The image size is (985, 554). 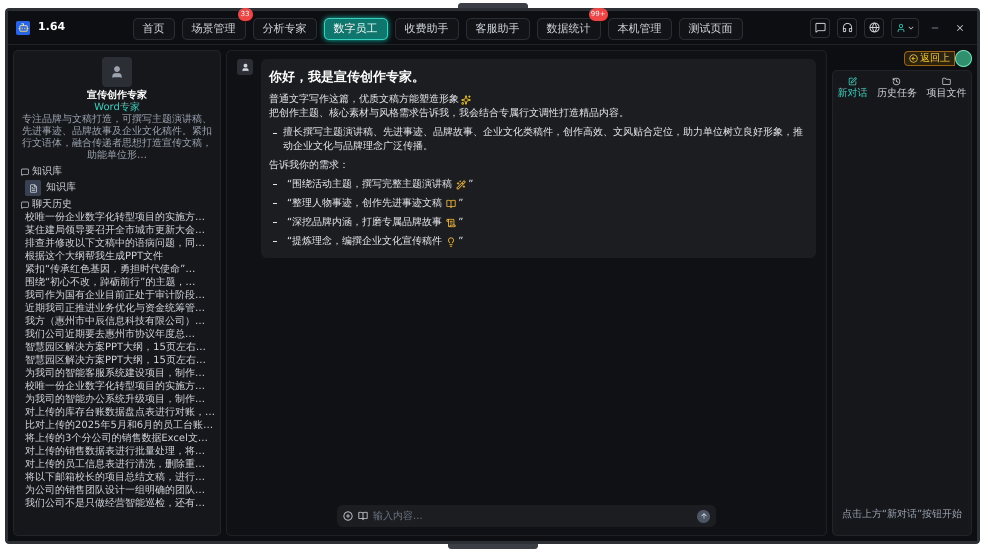 I want to click on nav-tab: 场景管理, so click(x=214, y=29).